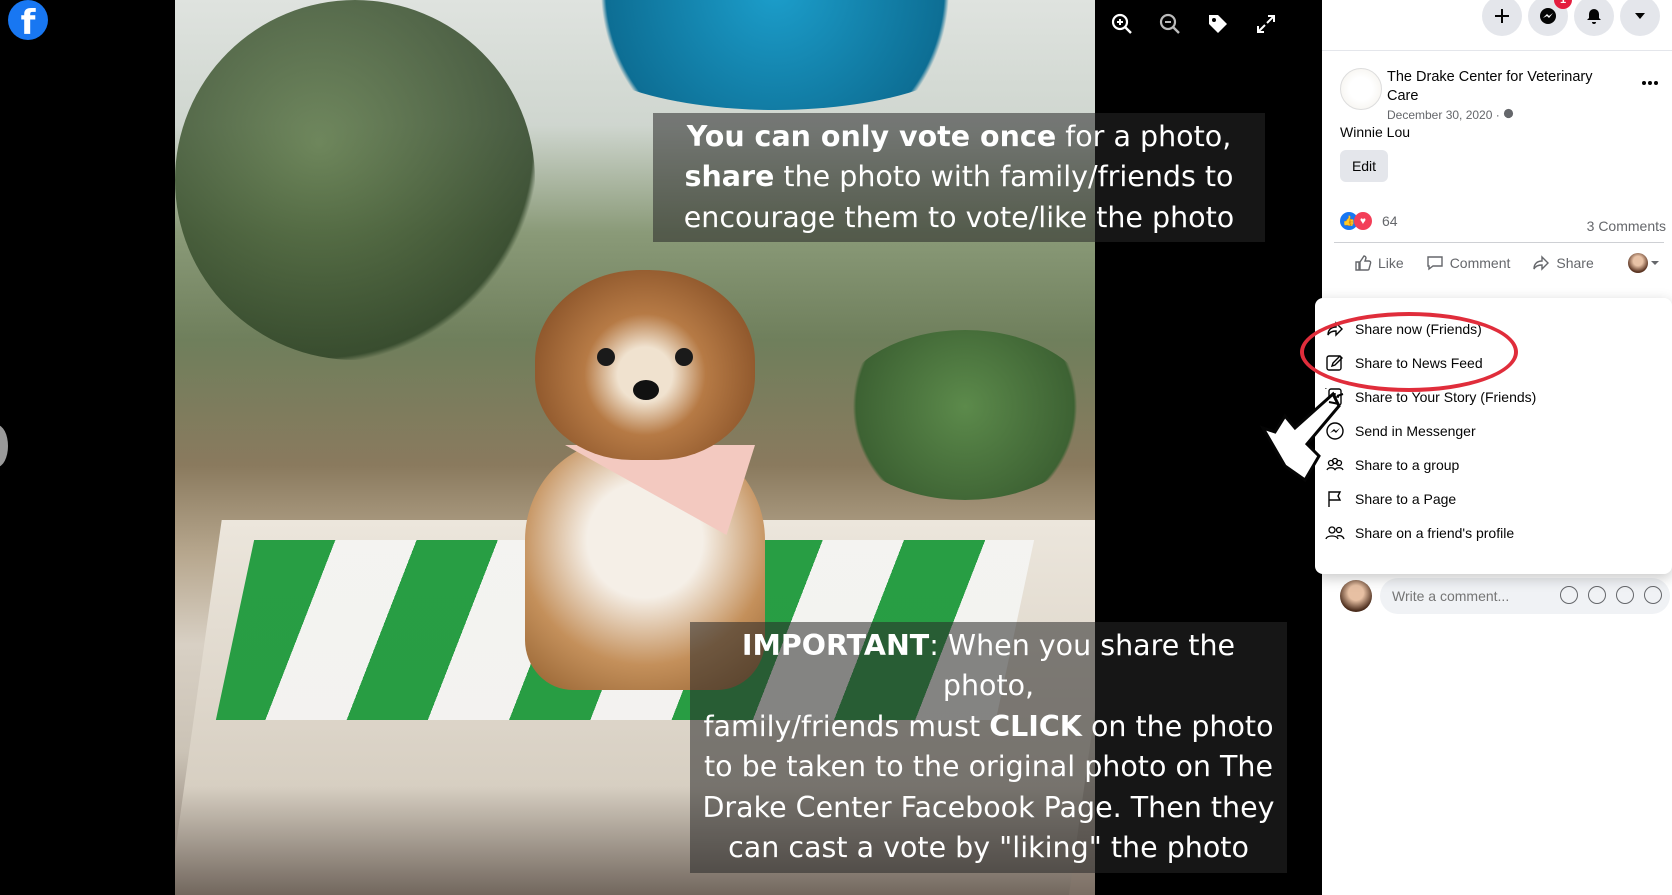 The width and height of the screenshot is (1672, 895). What do you see at coordinates (1468, 263) in the screenshot?
I see `comment-button: Comment` at bounding box center [1468, 263].